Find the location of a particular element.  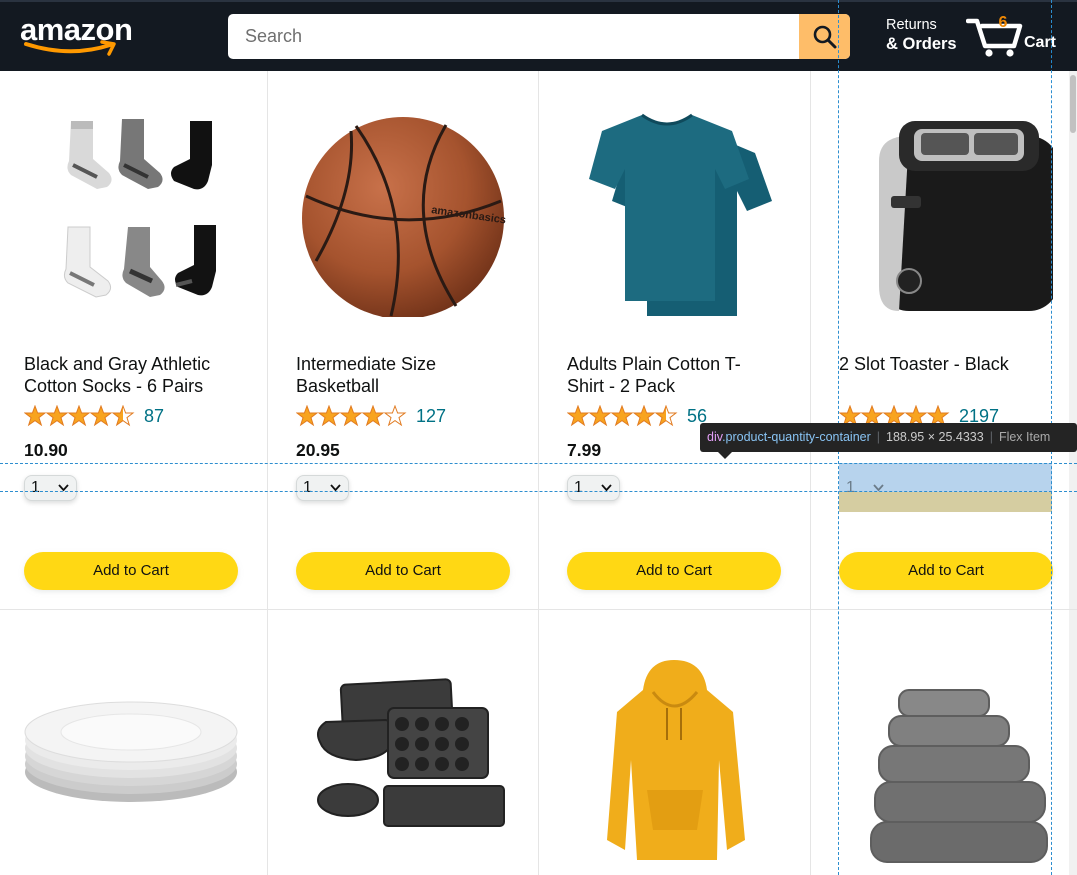

product-price: 10.90 is located at coordinates (46, 450).